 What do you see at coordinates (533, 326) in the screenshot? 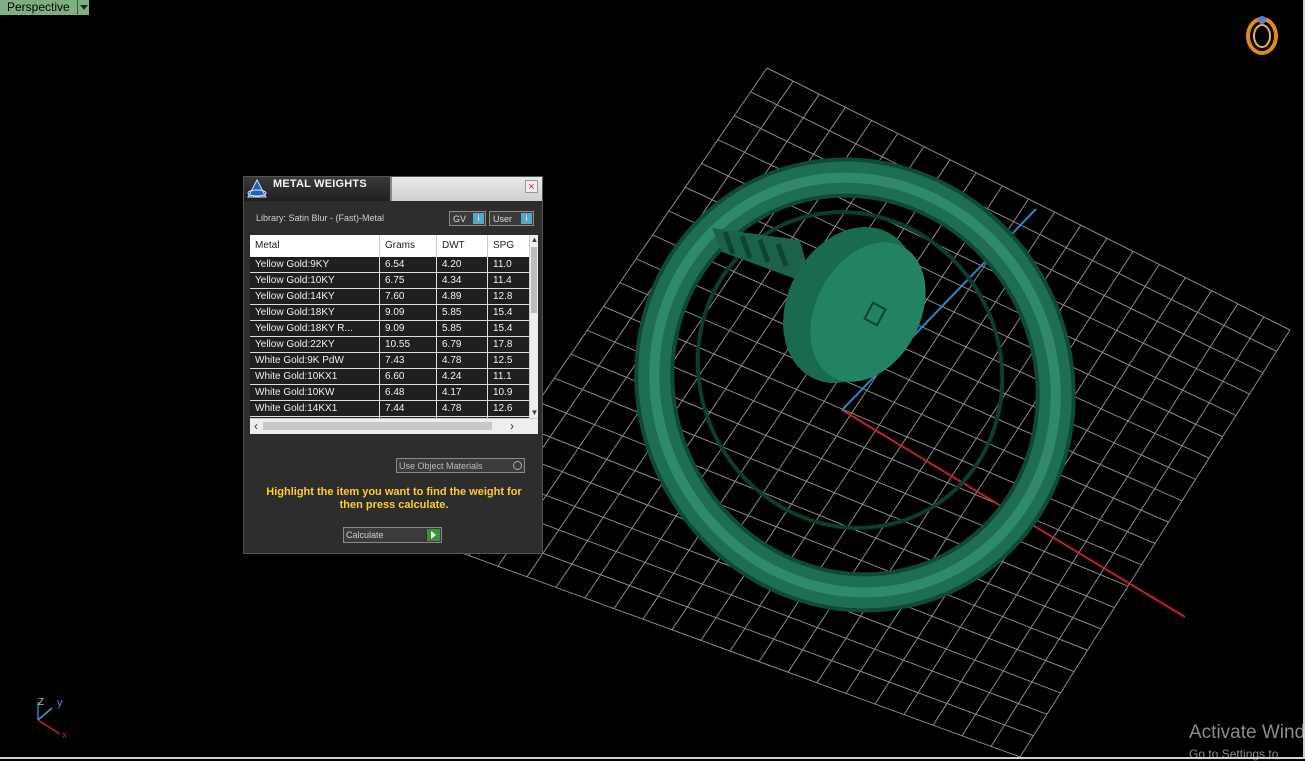
I see `vertical-scrollbar: ▲ ▼` at bounding box center [533, 326].